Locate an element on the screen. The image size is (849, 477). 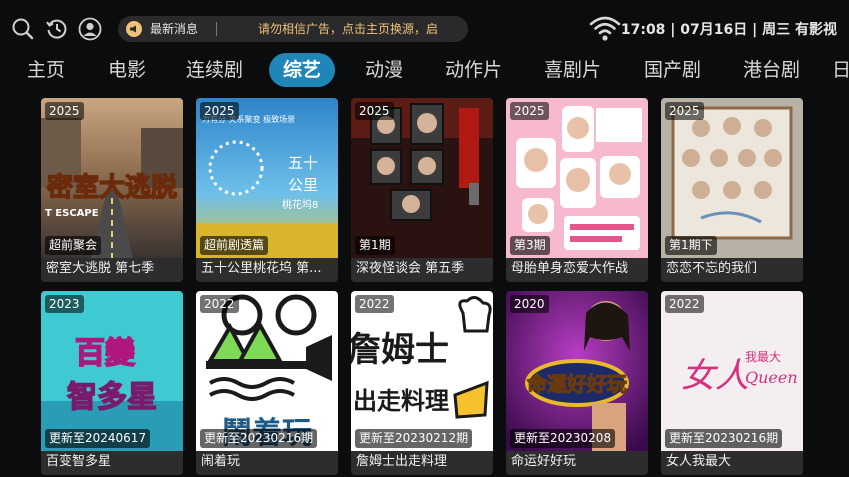
notice-bar: 最新消息 请勿相信广告，点击主页换源，启 is located at coordinates (293, 29).